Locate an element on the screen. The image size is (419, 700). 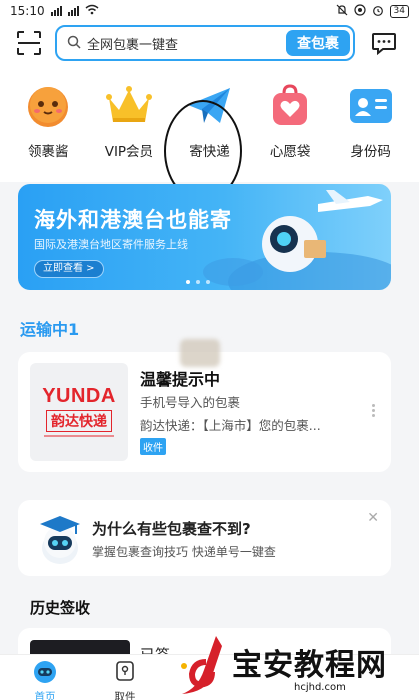
site-watermark: 宝安教程网 hcjhd.com is located at coordinates (297, 666).